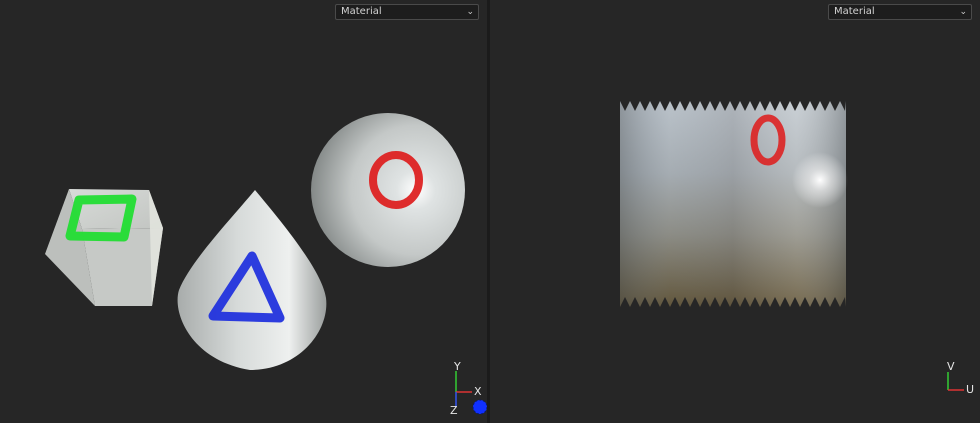  Describe the element at coordinates (457, 366) in the screenshot. I see `axis-y-label: Y` at that location.